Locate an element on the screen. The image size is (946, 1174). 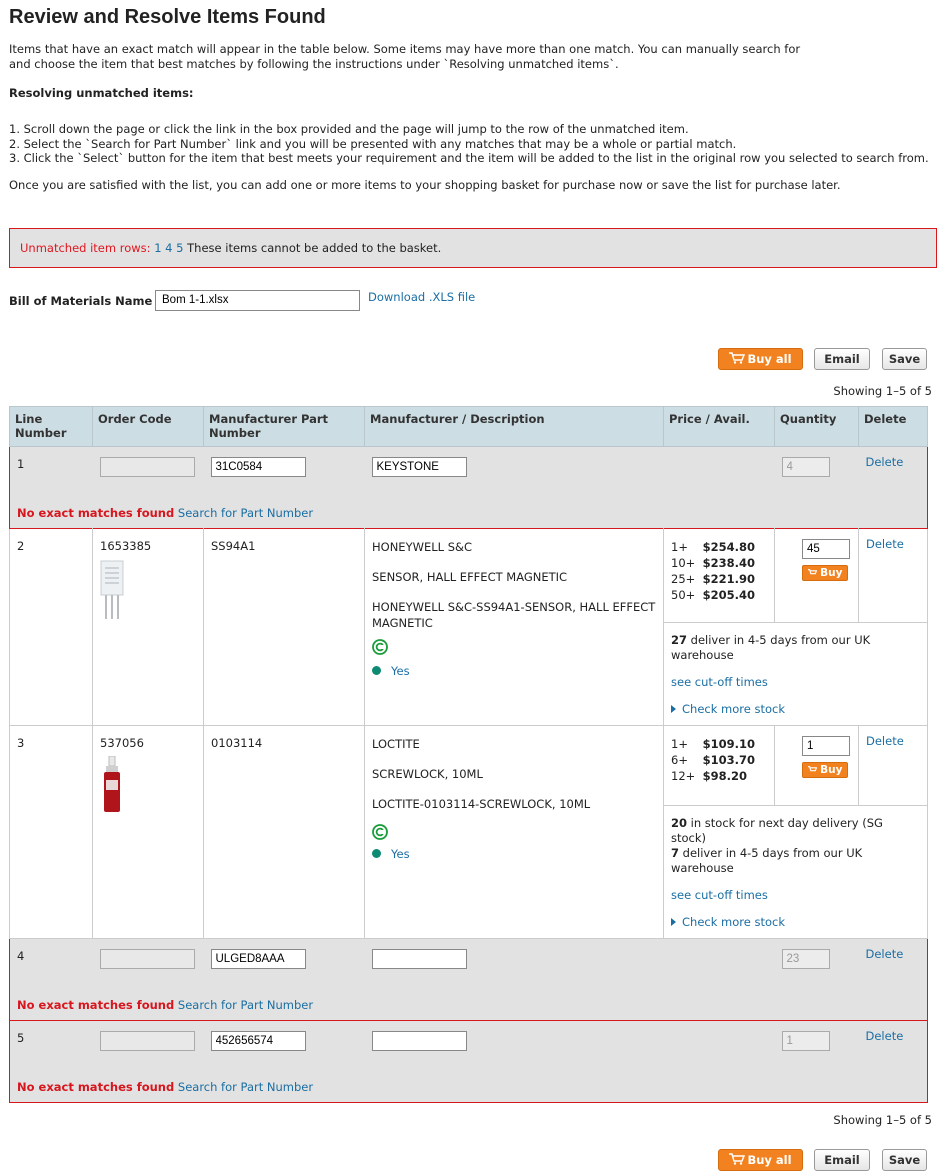
product-full-description: LOCTITE-0103114-SCREWLOCK, 10ML is located at coordinates (481, 803).